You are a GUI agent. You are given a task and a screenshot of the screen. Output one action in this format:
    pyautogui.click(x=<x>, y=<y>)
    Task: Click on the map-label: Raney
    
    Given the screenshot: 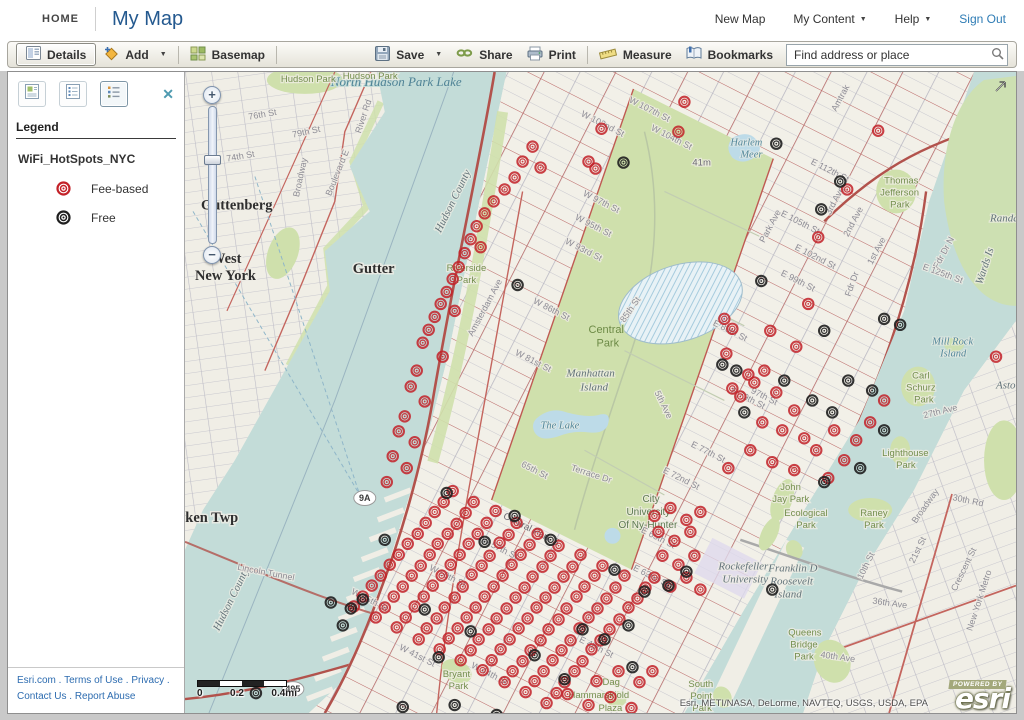 What is the action you would take?
    pyautogui.click(x=874, y=513)
    